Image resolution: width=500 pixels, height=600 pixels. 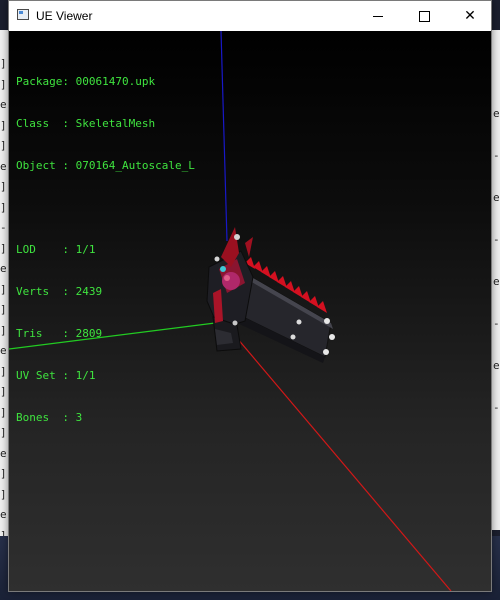 What do you see at coordinates (42, 123) in the screenshot?
I see `class-label: Class :` at bounding box center [42, 123].